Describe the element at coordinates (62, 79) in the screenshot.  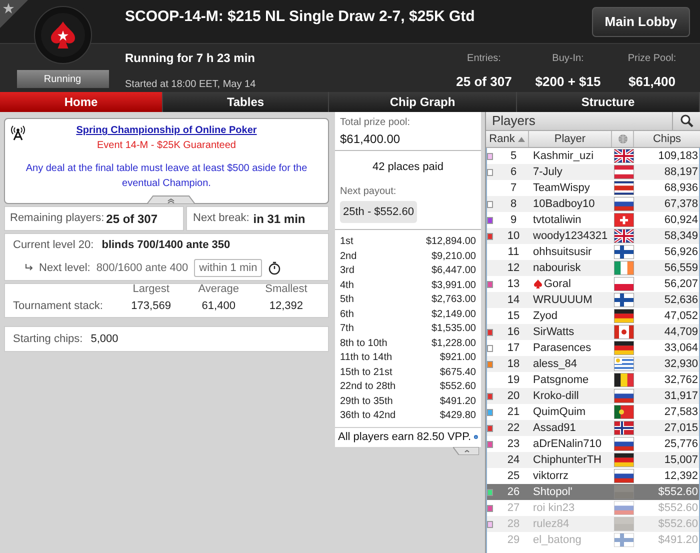
I see `status-ribbon: Running` at that location.